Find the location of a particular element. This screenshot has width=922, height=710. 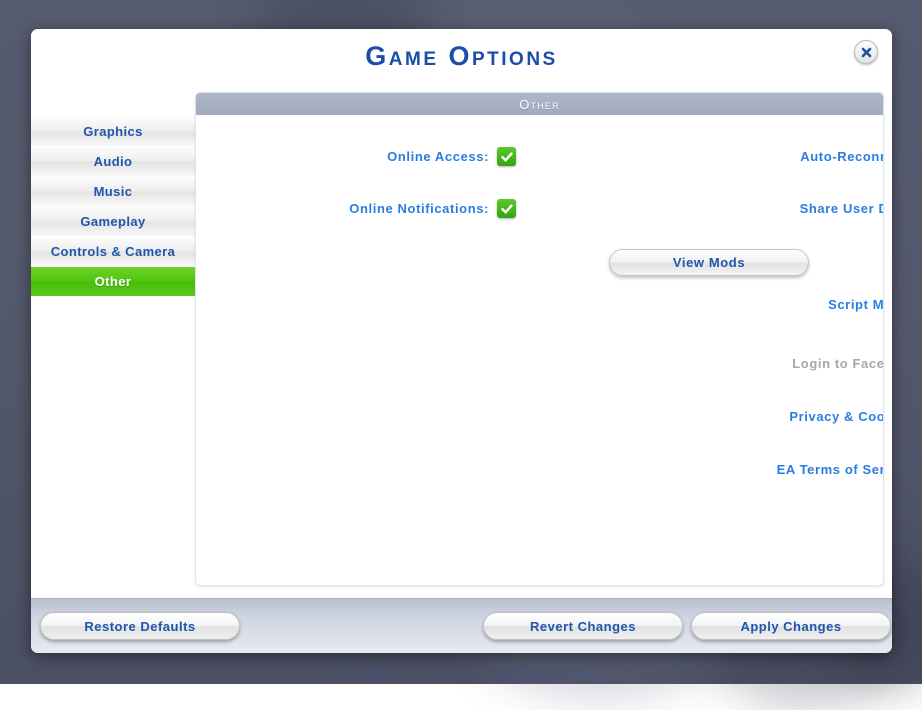

restore-defaults-button: Restore Defaults is located at coordinates (140, 626).